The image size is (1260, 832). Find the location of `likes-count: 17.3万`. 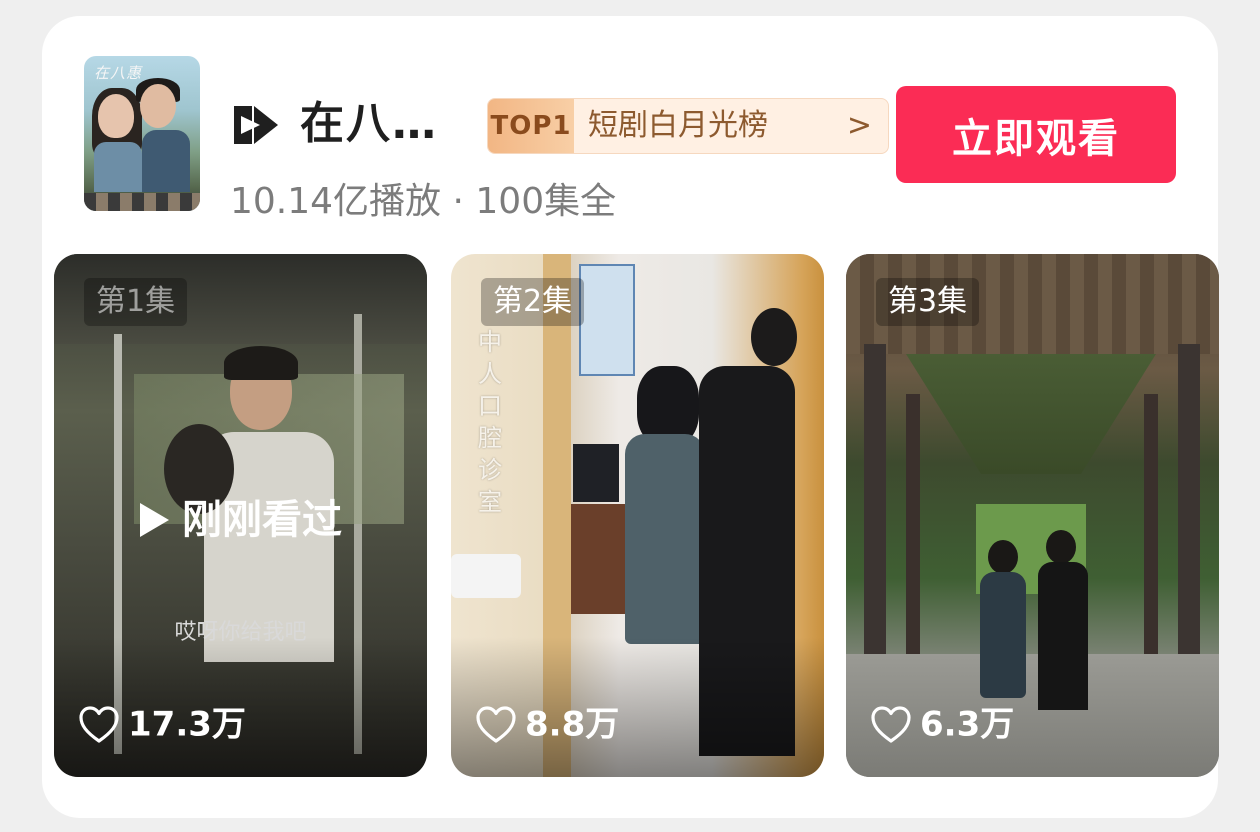

likes-count: 17.3万 is located at coordinates (187, 724).